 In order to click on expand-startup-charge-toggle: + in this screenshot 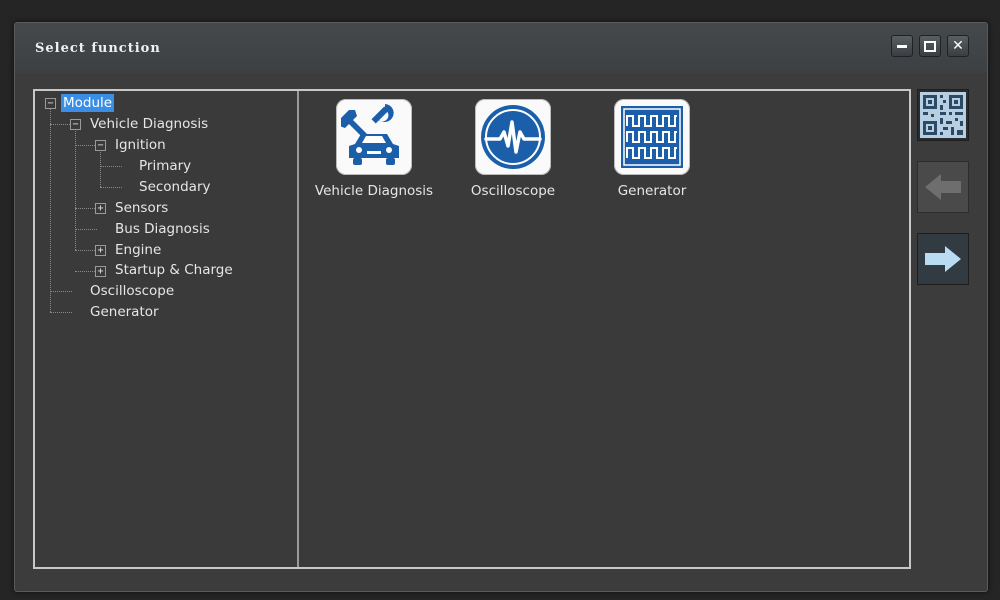, I will do `click(100, 271)`.